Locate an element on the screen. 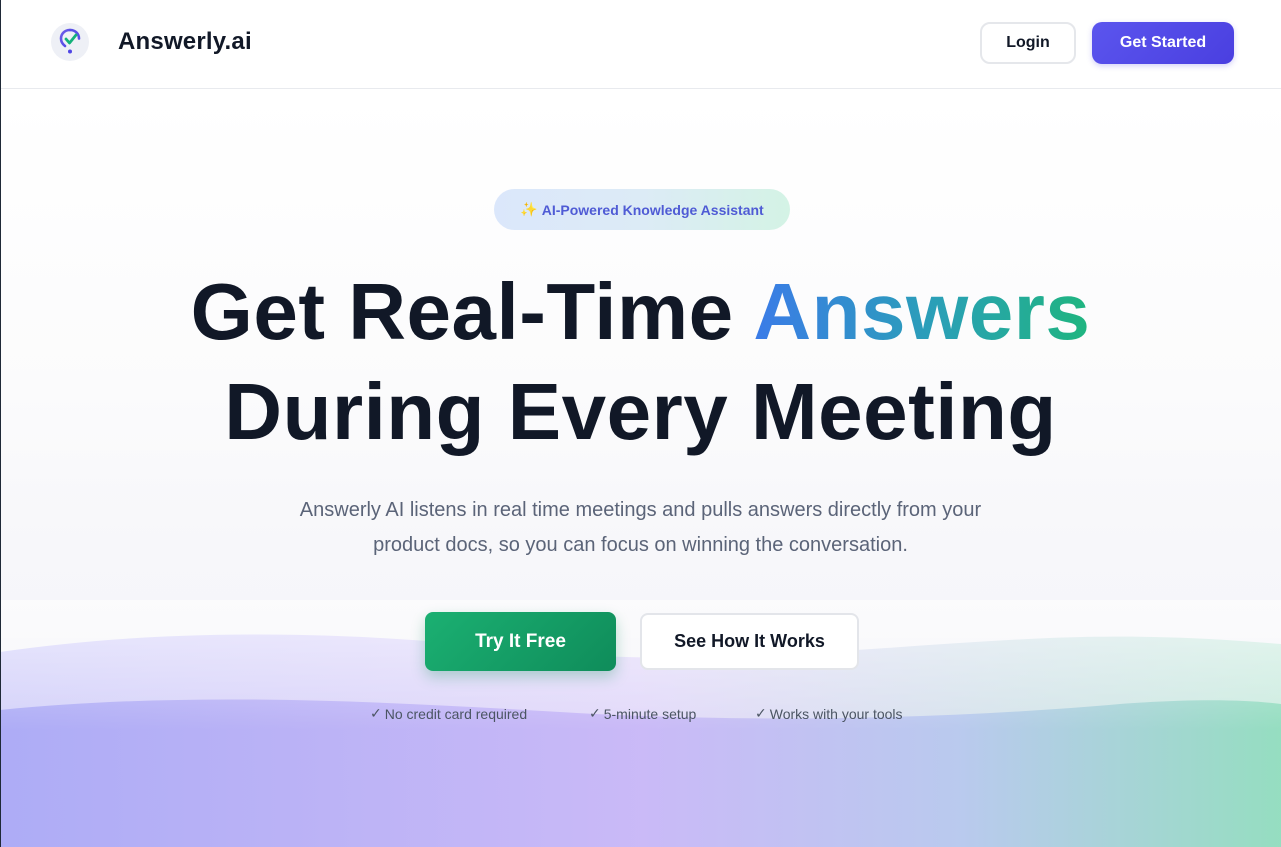 The height and width of the screenshot is (847, 1281). perk-no-credit-card: ✓ No credit card required is located at coordinates (448, 713).